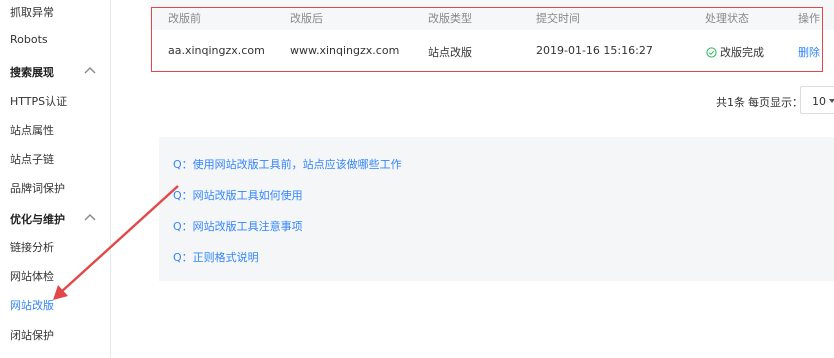  Describe the element at coordinates (37, 219) in the screenshot. I see `sidebar-group-optimization: 优化与维护` at that location.